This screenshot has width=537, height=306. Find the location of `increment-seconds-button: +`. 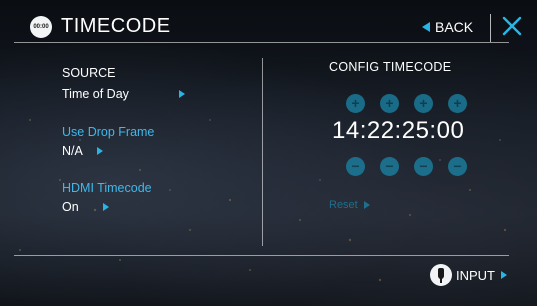

increment-seconds-button: + is located at coordinates (423, 103).